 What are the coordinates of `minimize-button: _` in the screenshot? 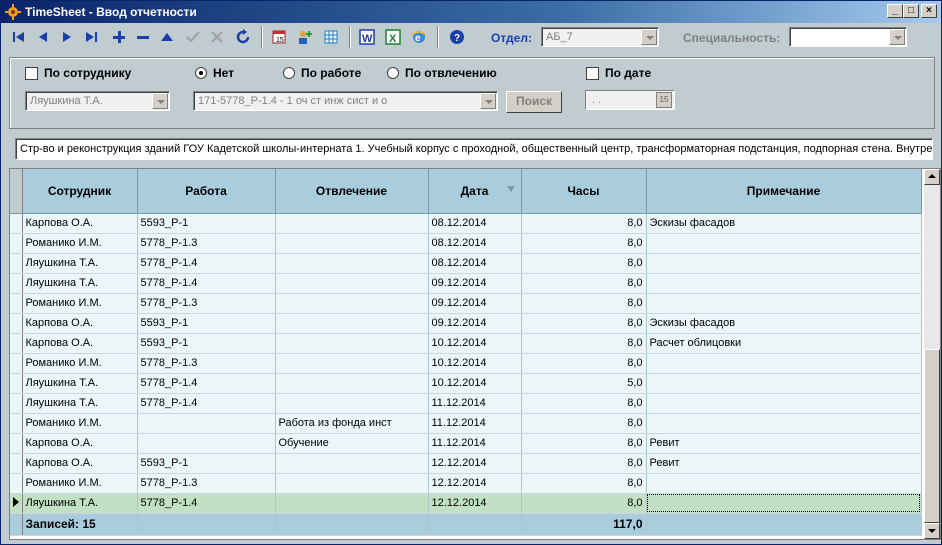 It's located at (895, 11).